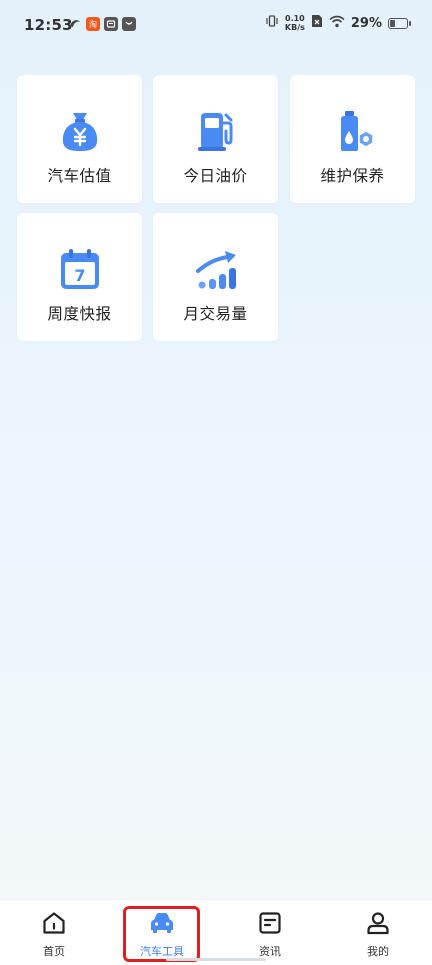 The width and height of the screenshot is (432, 965). Describe the element at coordinates (216, 131) in the screenshot. I see `fuel-pump-icon` at that location.